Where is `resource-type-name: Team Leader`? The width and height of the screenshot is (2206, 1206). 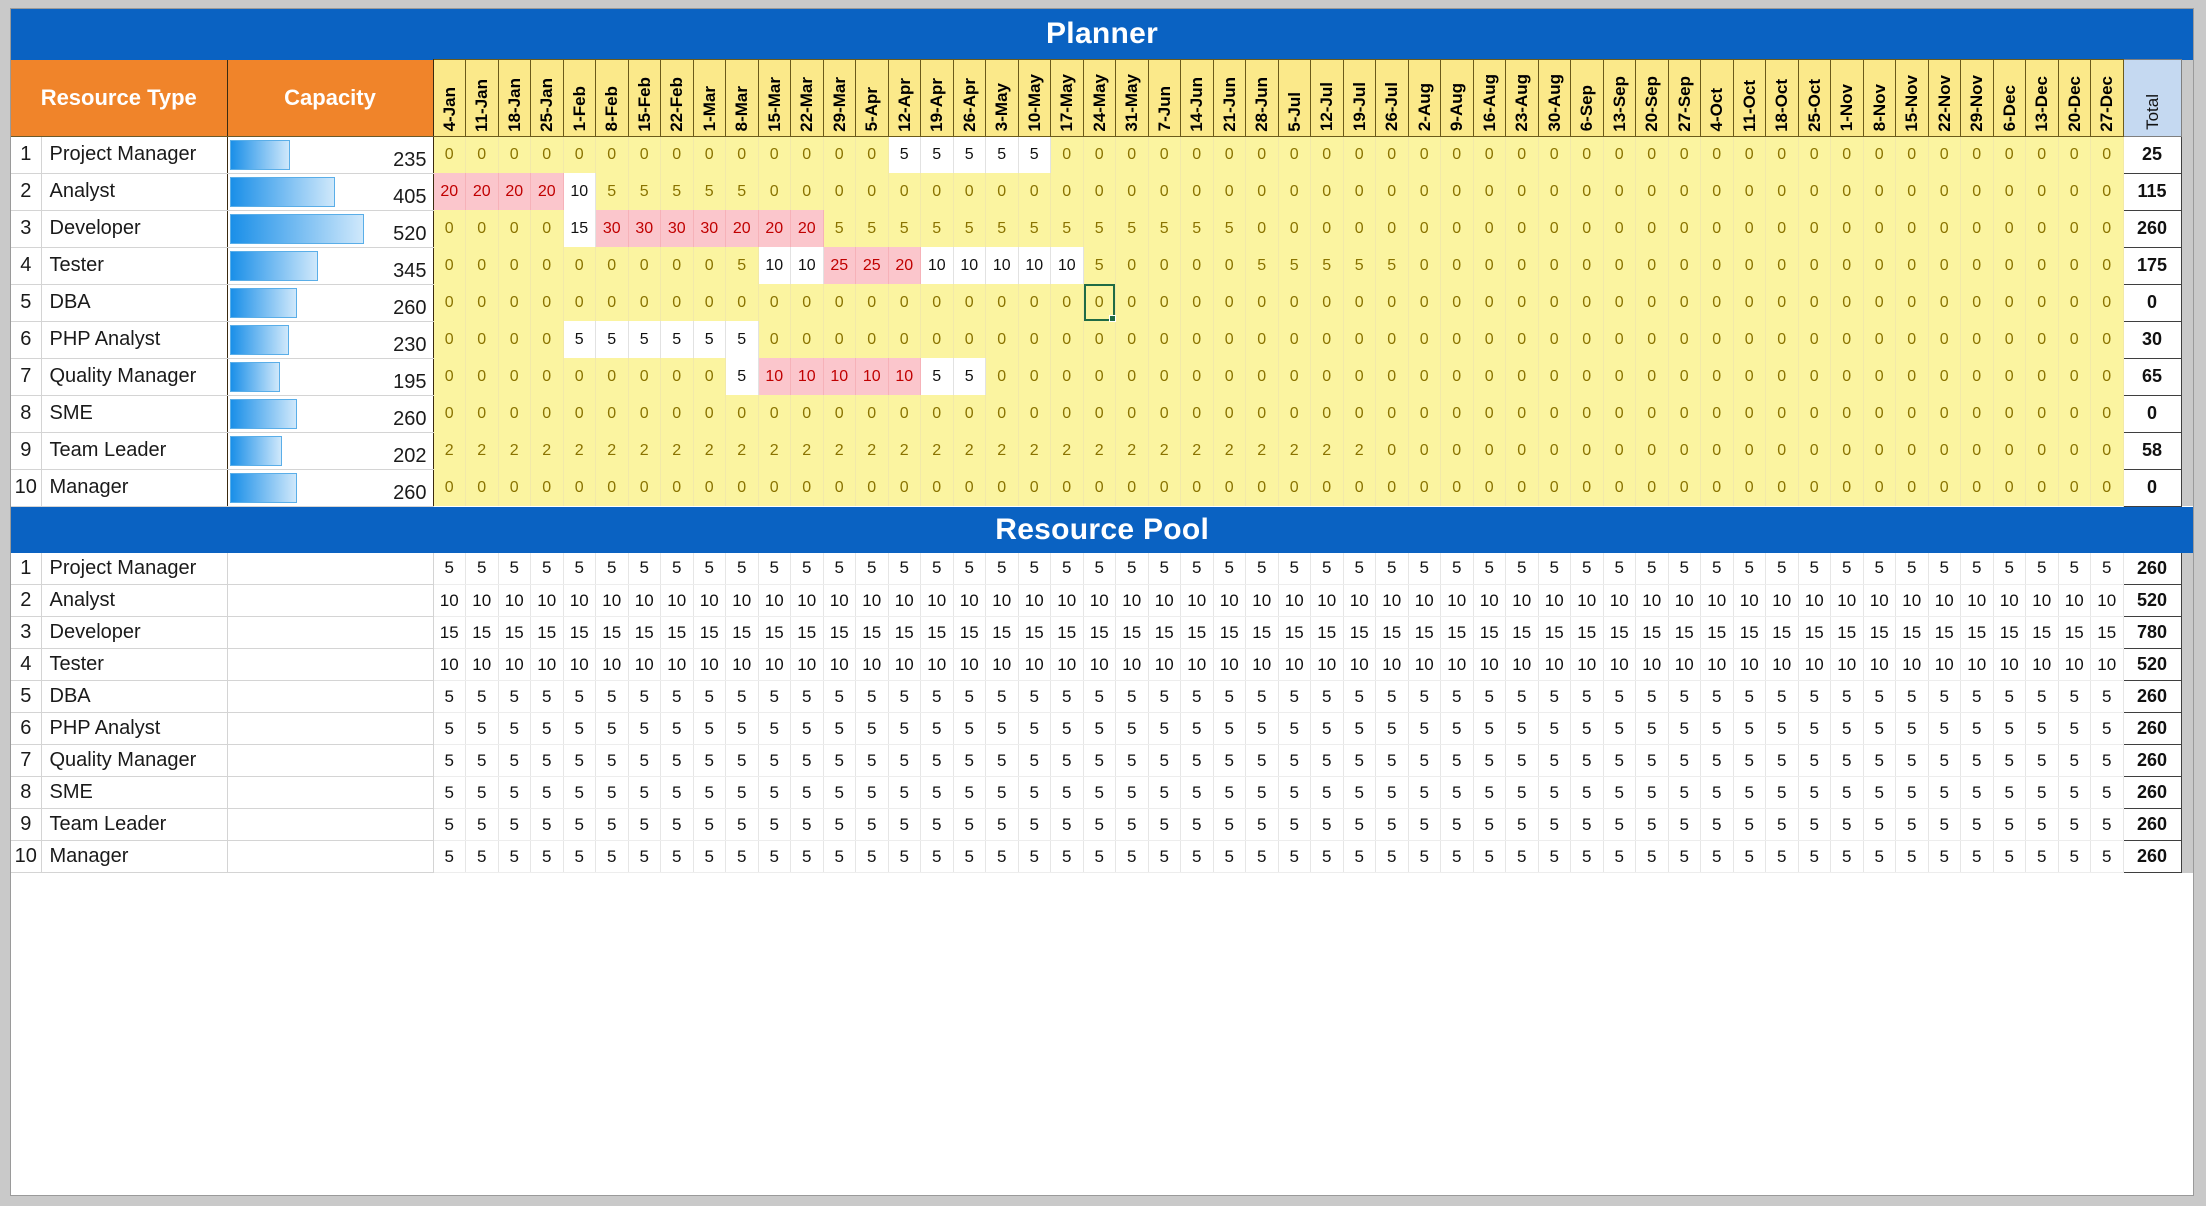
resource-type-name: Team Leader is located at coordinates (133, 451).